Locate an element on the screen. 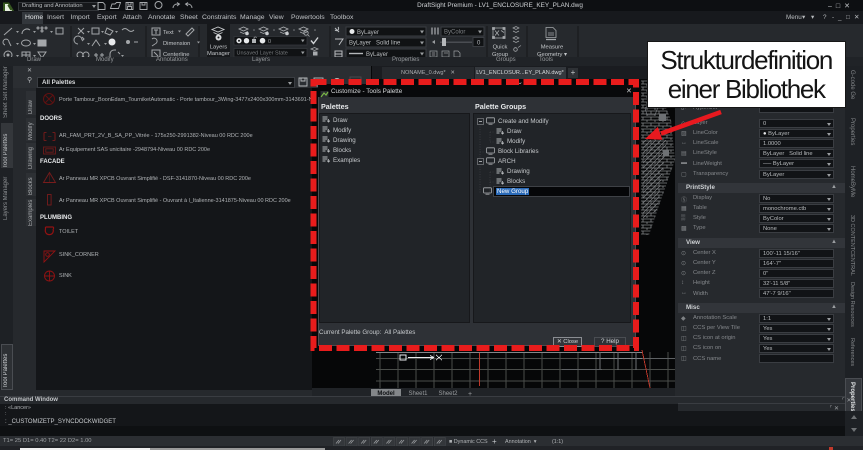 The image size is (863, 450). svg-text: ByColor is located at coordinates (454, 33).